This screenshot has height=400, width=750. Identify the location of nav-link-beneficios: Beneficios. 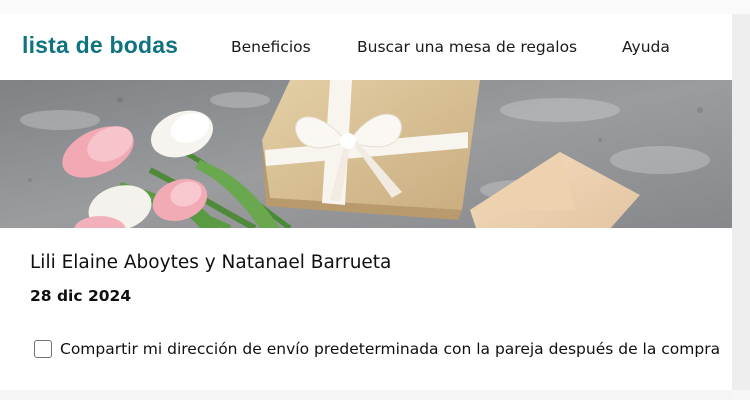
(271, 47).